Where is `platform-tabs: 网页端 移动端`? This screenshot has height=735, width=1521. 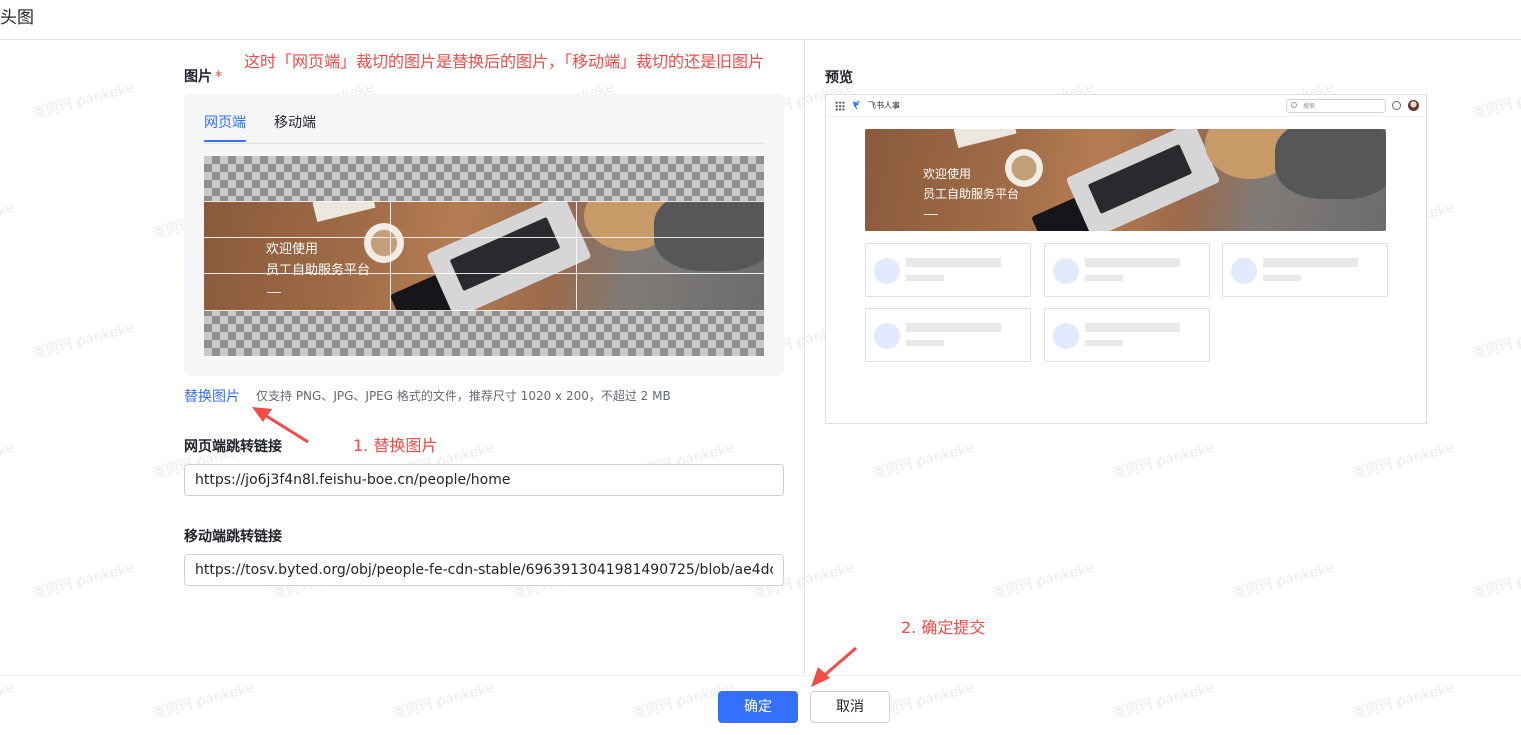
platform-tabs: 网页端 移动端 is located at coordinates (484, 119).